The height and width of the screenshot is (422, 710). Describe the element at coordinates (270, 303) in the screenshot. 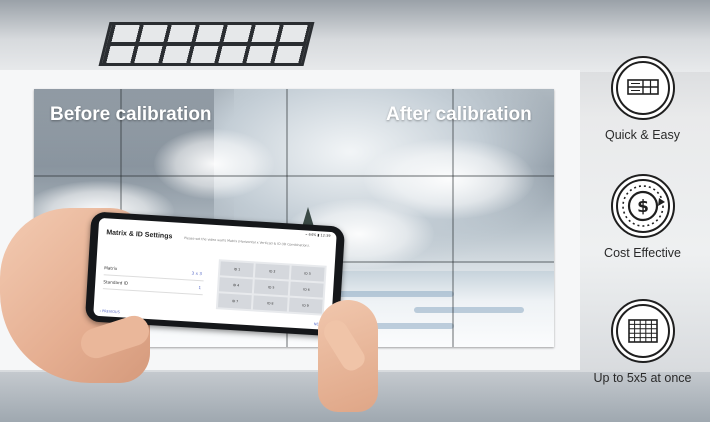

I see `id-cell: ID 8` at that location.